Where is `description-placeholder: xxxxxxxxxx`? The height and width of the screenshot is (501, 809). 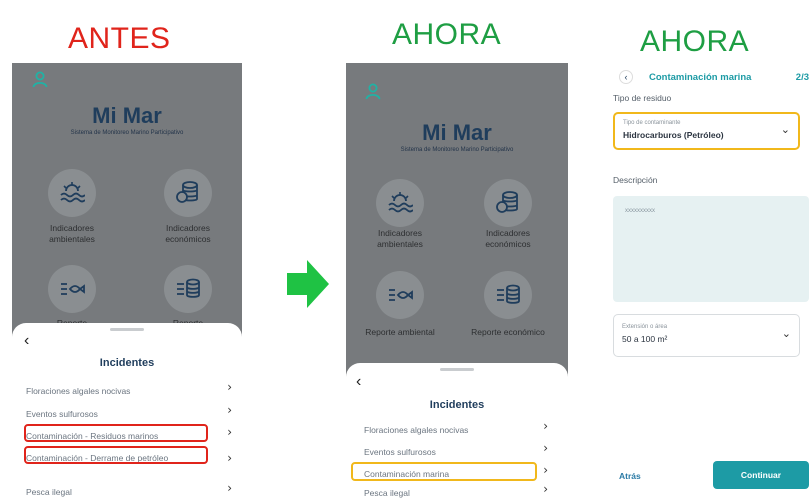
description-placeholder: xxxxxxxxxx is located at coordinates (640, 211).